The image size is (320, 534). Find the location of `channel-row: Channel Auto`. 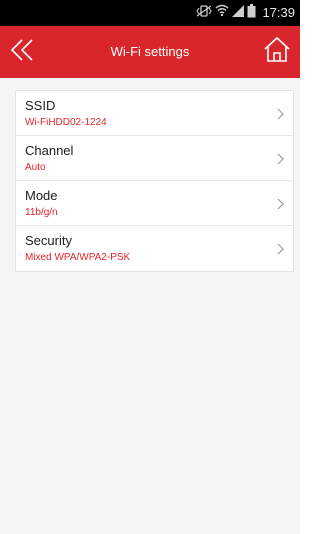

channel-row: Channel Auto is located at coordinates (154, 158).